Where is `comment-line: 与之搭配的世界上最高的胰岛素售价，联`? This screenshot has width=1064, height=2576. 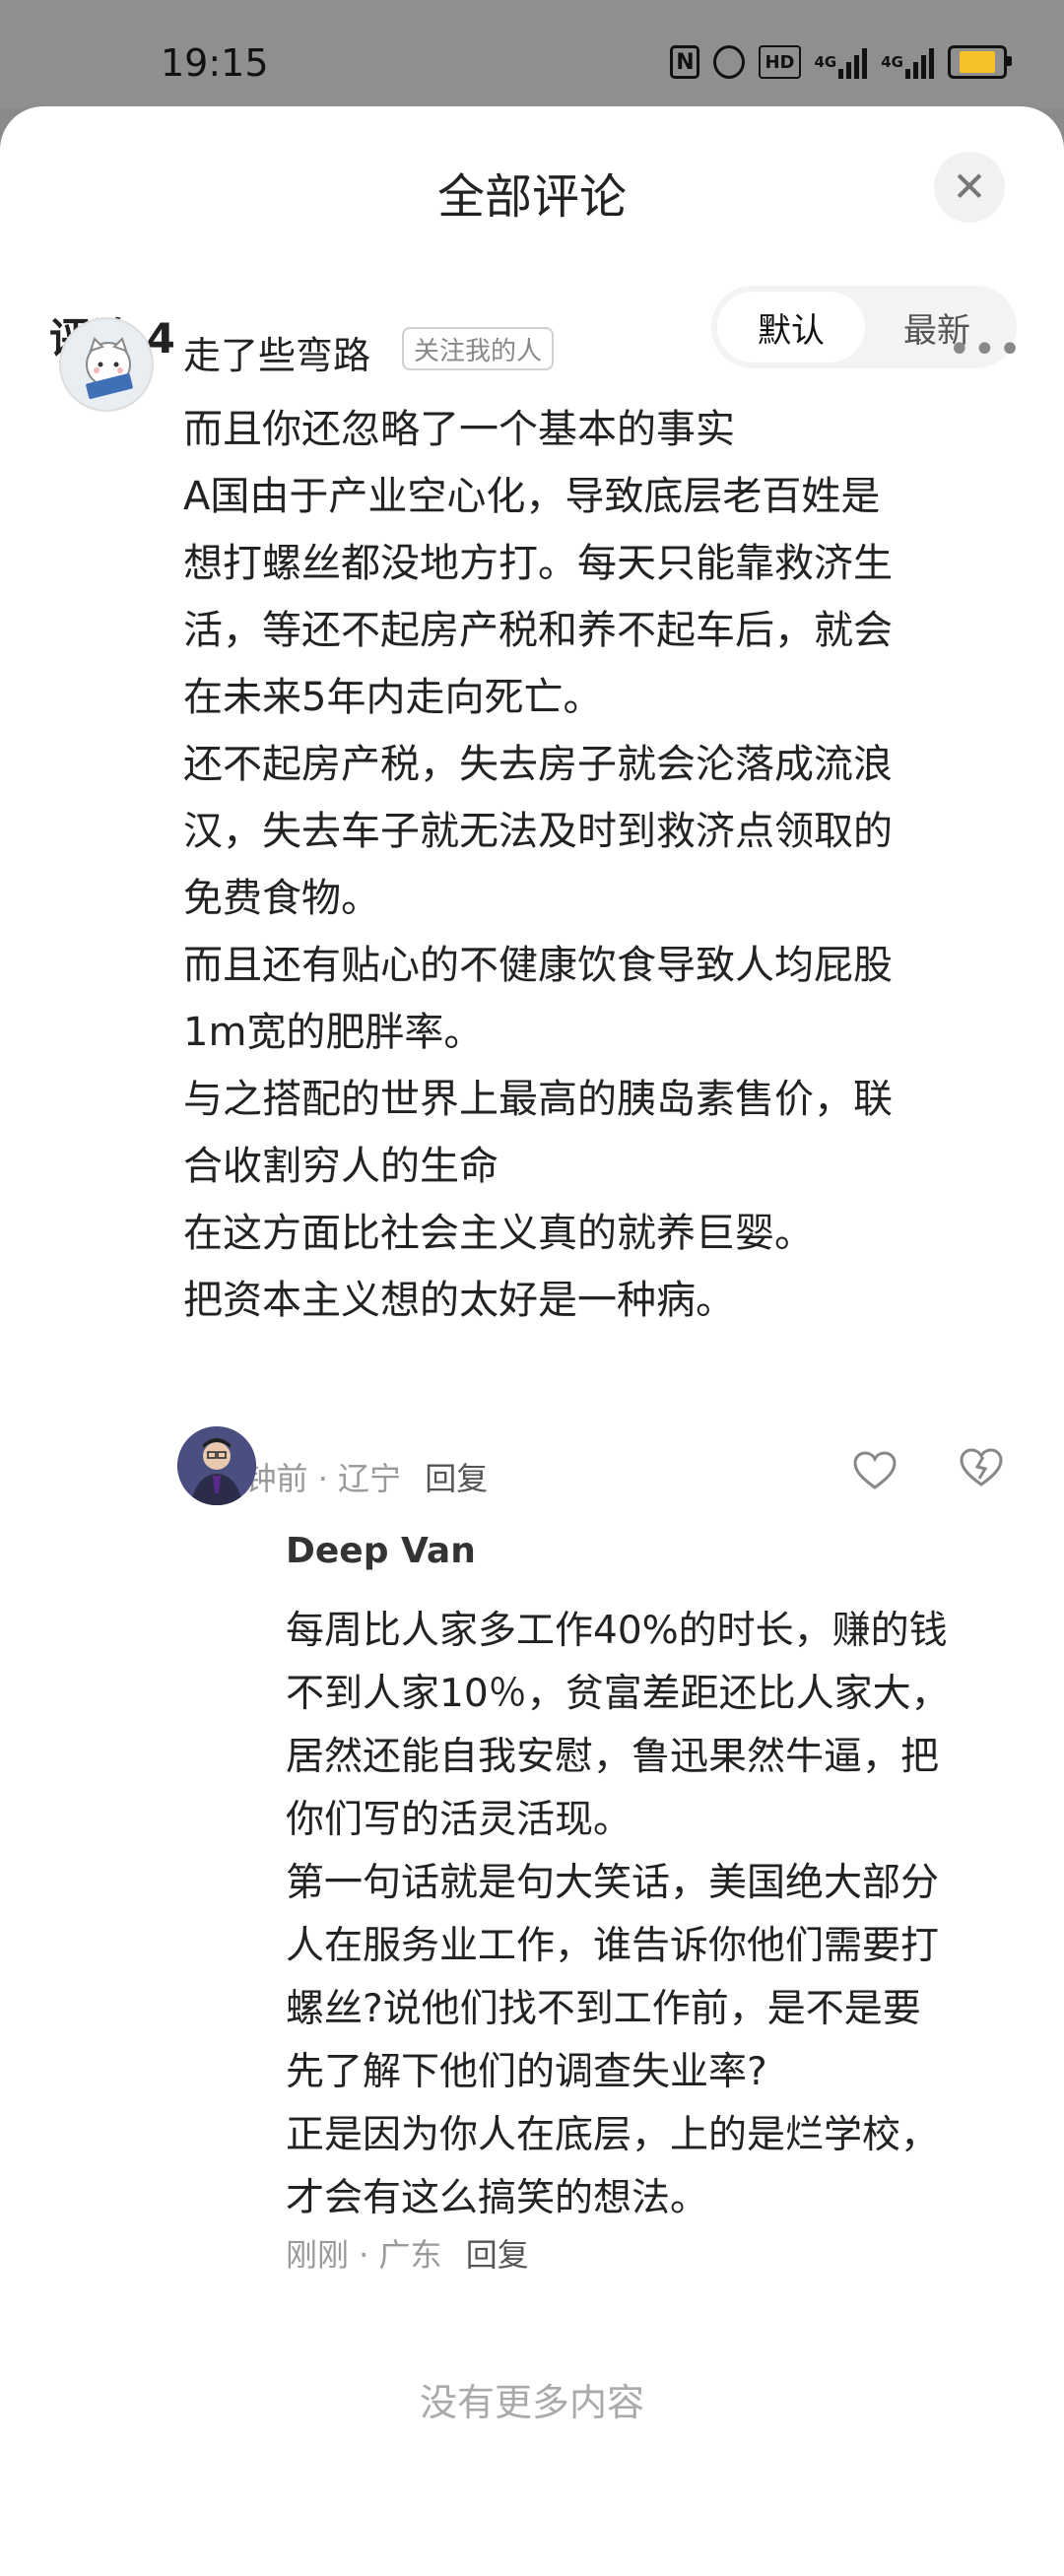 comment-line: 与之搭配的世界上最高的胰岛素售价，联 is located at coordinates (538, 1099).